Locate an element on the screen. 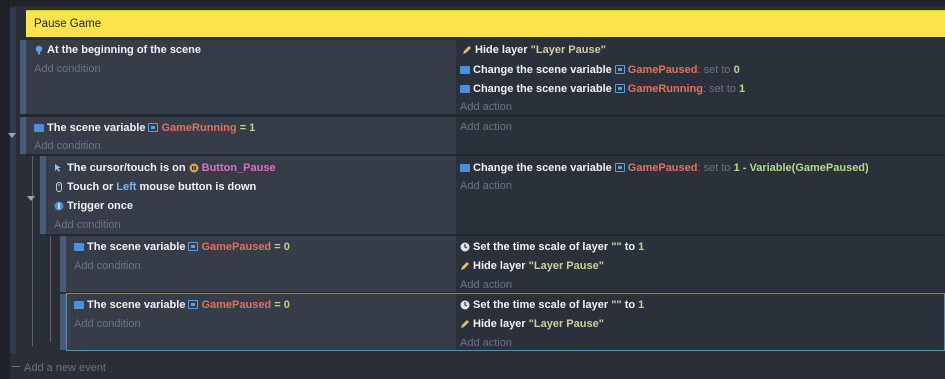 The image size is (945, 379). bottom-bar is located at coordinates (477, 366).